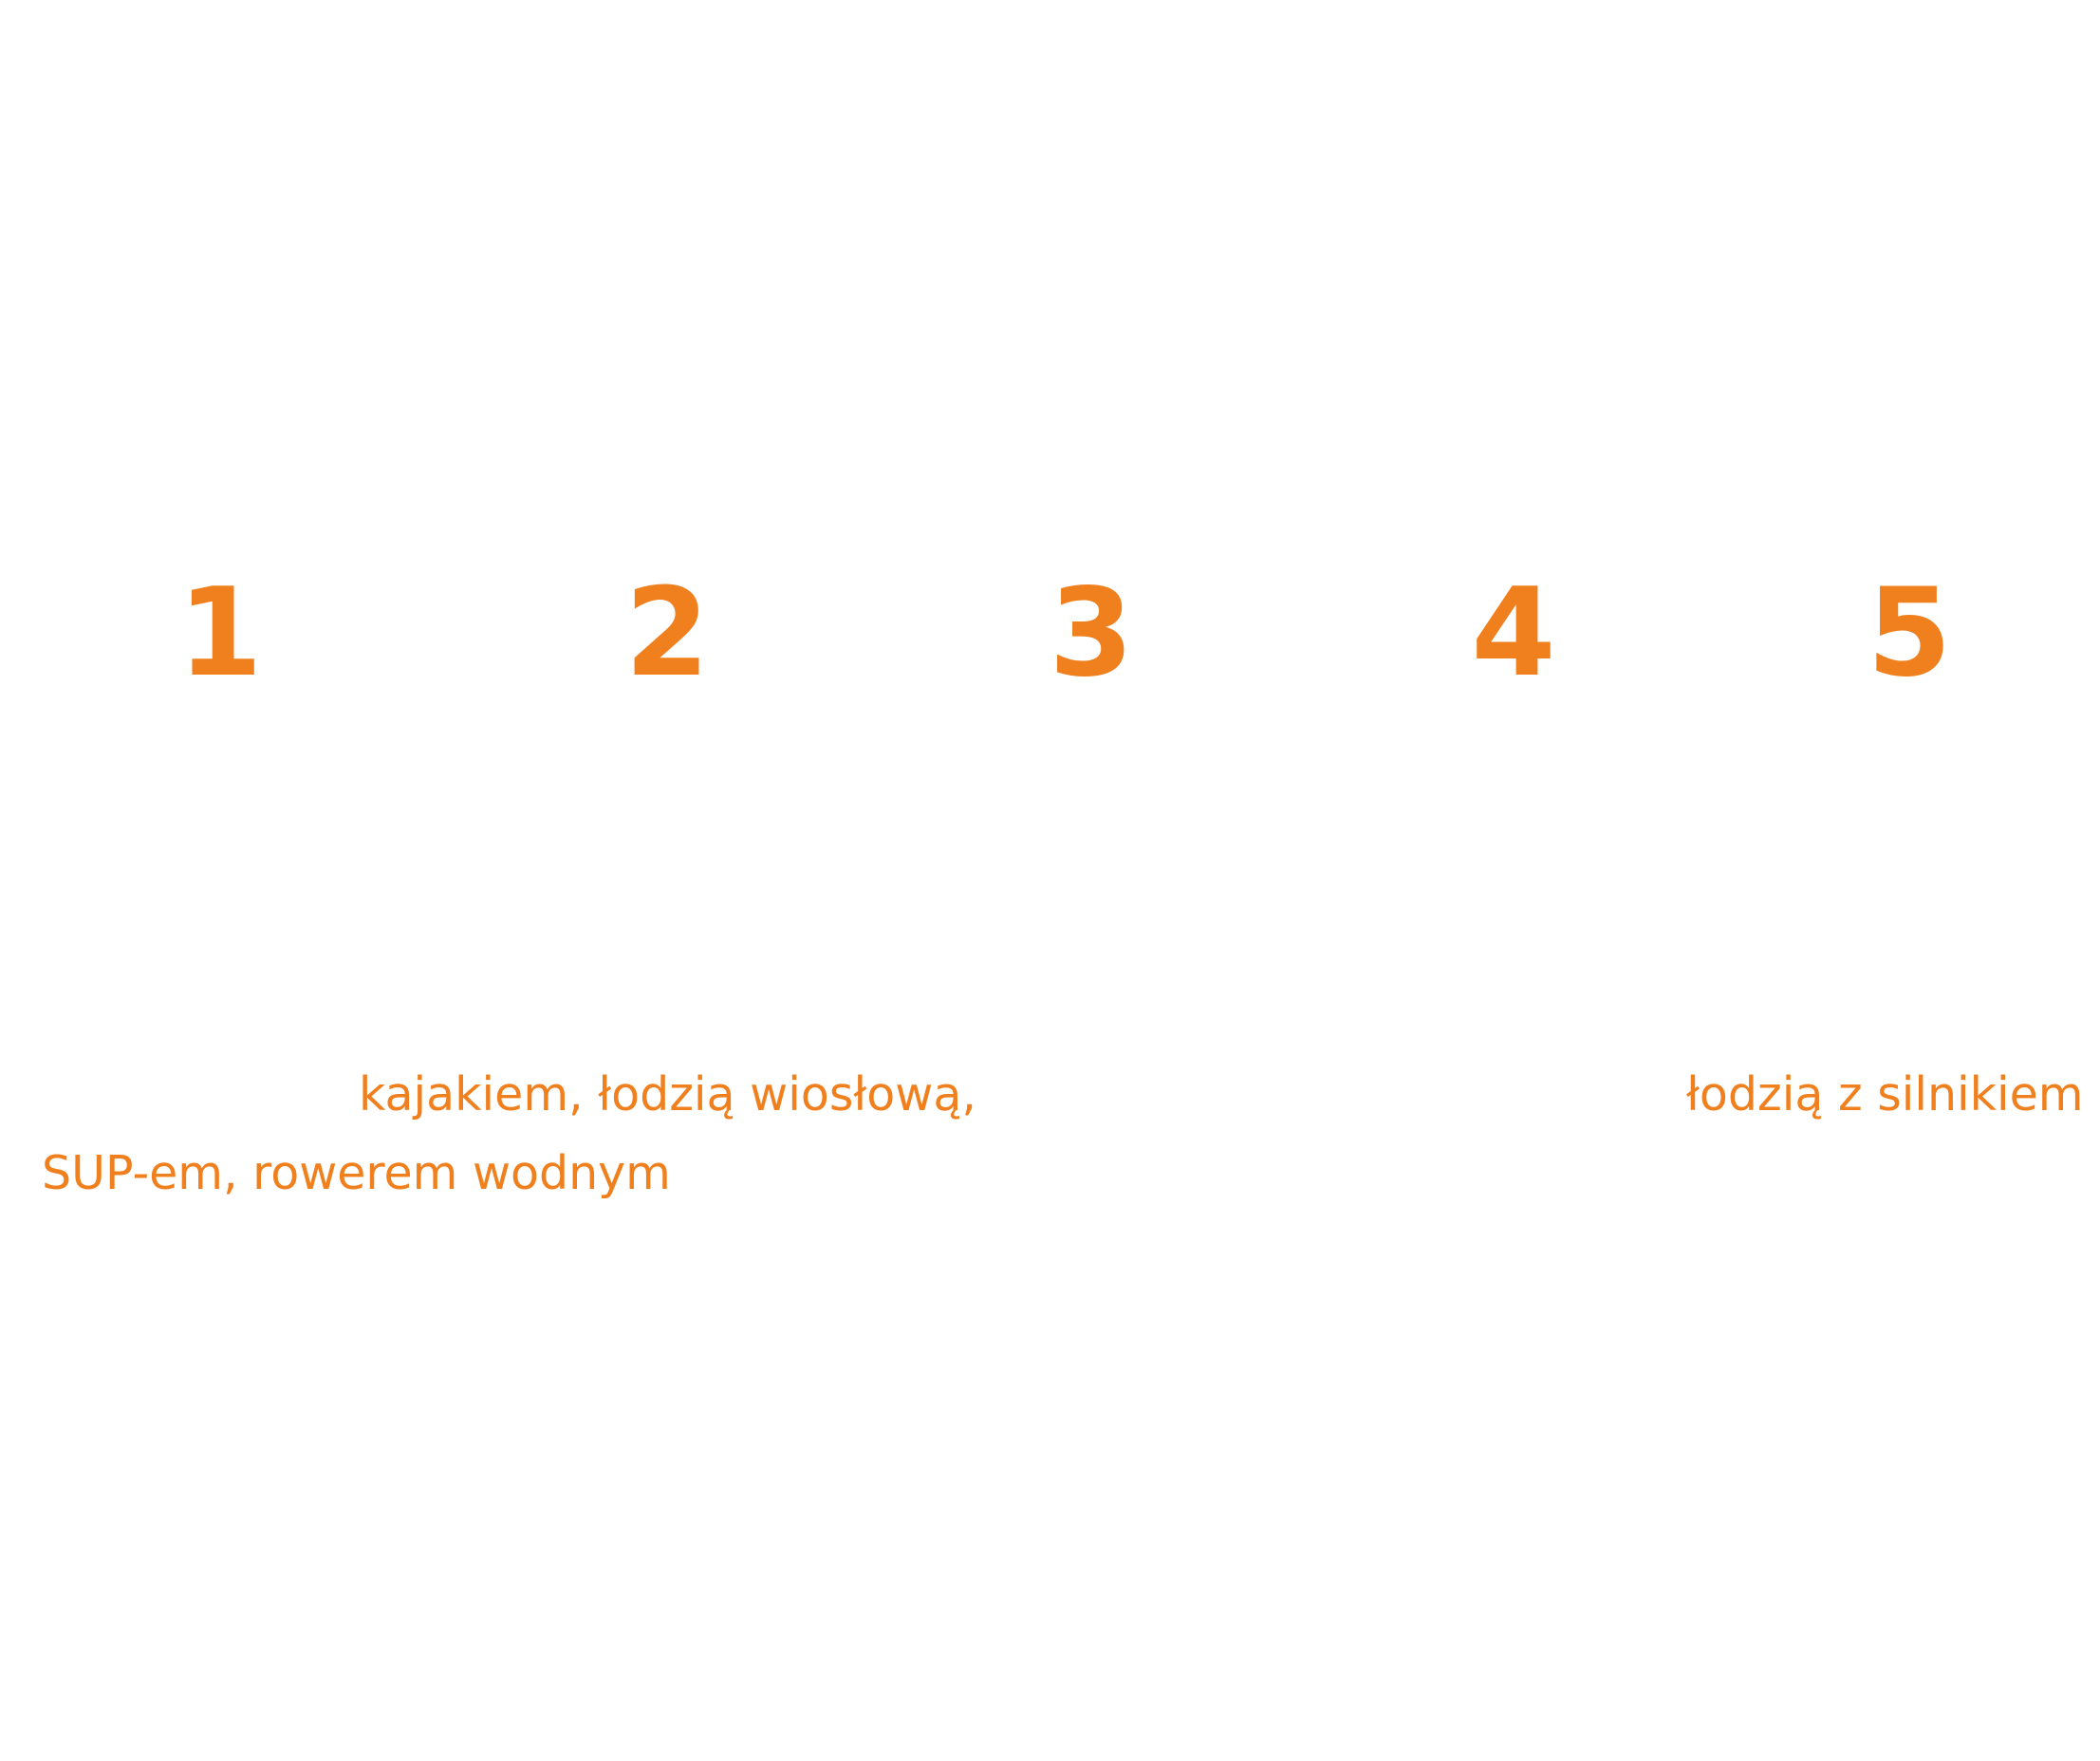  Describe the element at coordinates (667, 633) in the screenshot. I see `step-number-2: 2` at that location.